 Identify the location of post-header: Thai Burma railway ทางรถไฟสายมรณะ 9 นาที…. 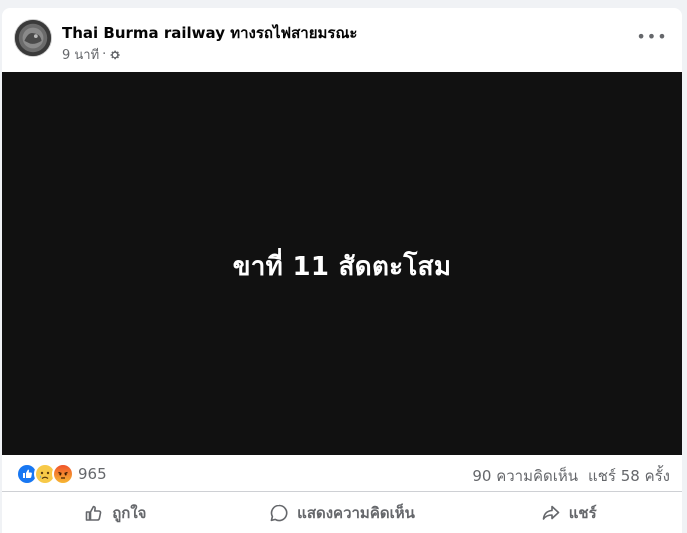
(342, 40).